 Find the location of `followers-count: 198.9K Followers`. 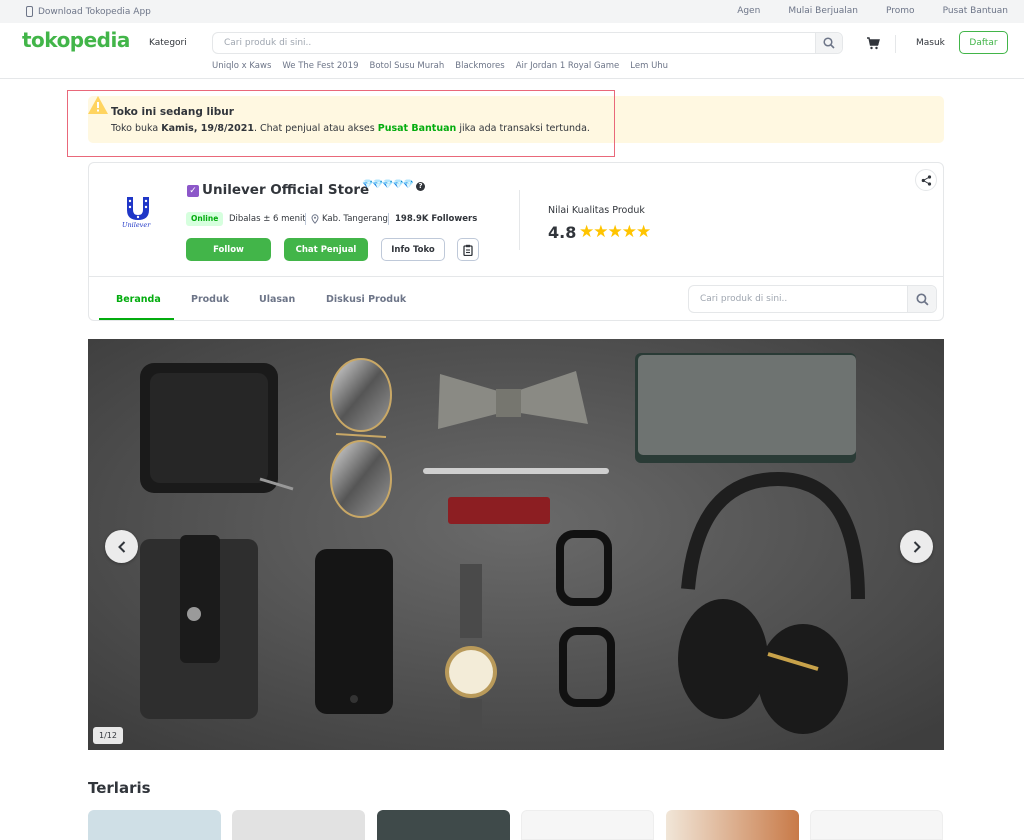

followers-count: 198.9K Followers is located at coordinates (436, 219).